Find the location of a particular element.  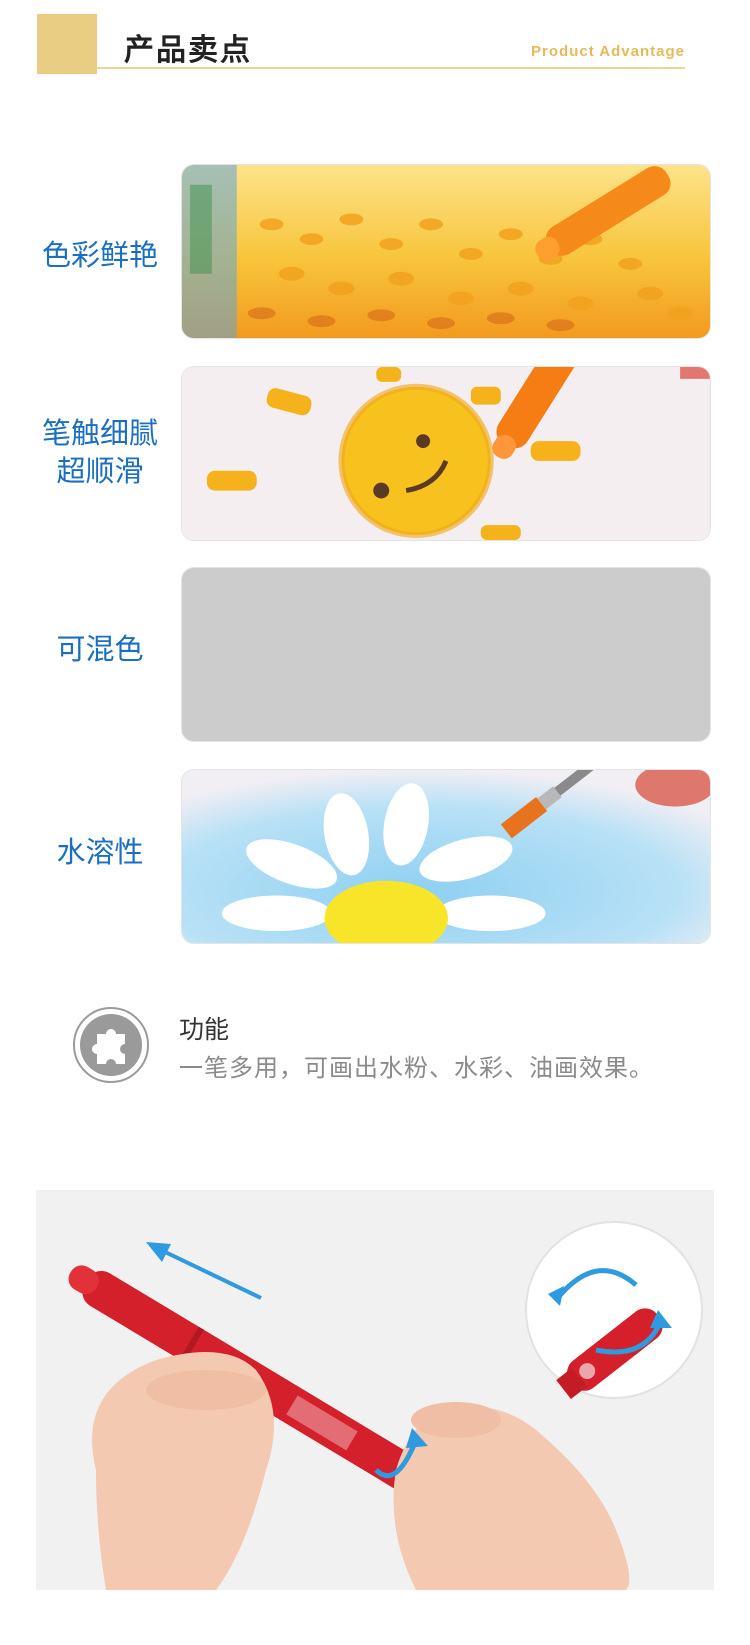

header-divider is located at coordinates (391, 68).